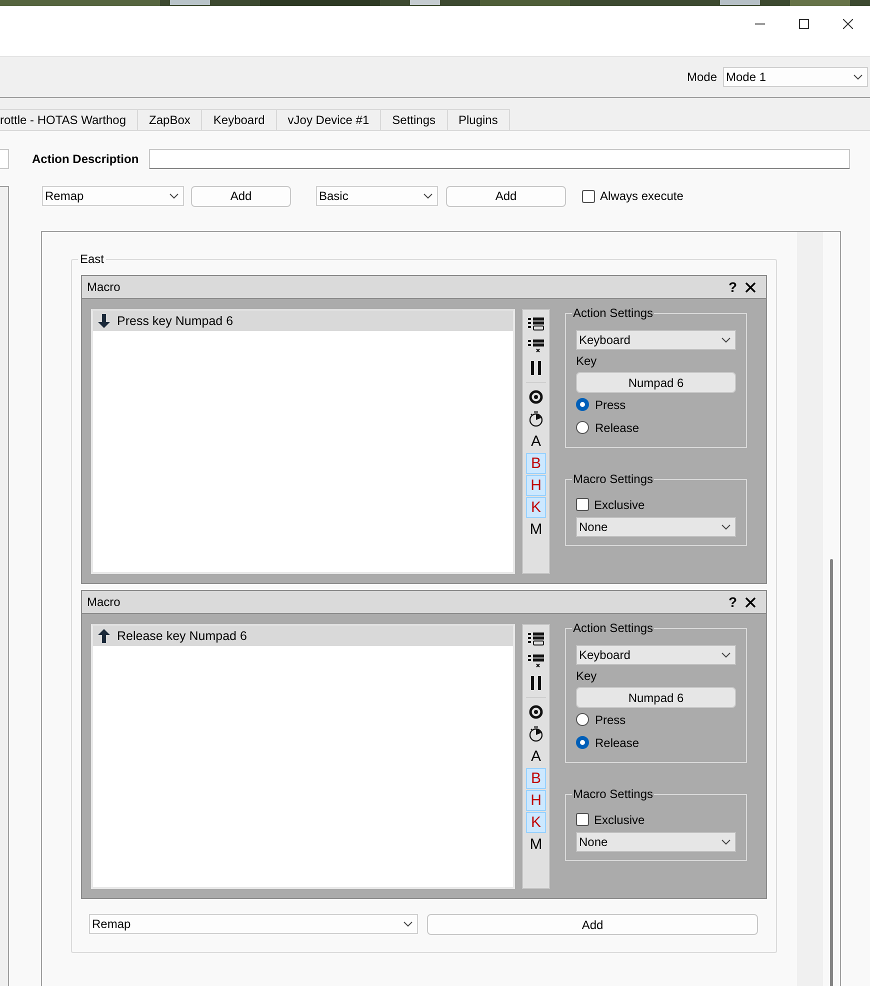 This screenshot has height=986, width=870. I want to click on group-title: East, so click(92, 259).